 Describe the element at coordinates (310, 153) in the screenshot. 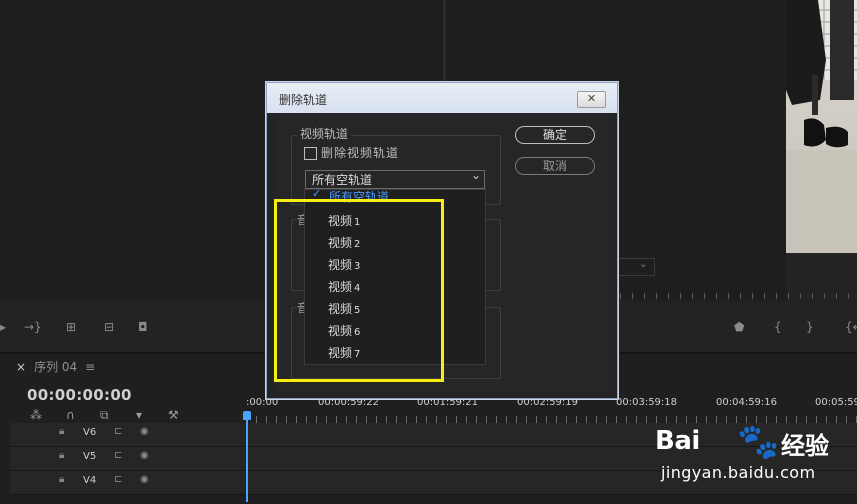

I see `delete-video-tracks-checkbox` at that location.